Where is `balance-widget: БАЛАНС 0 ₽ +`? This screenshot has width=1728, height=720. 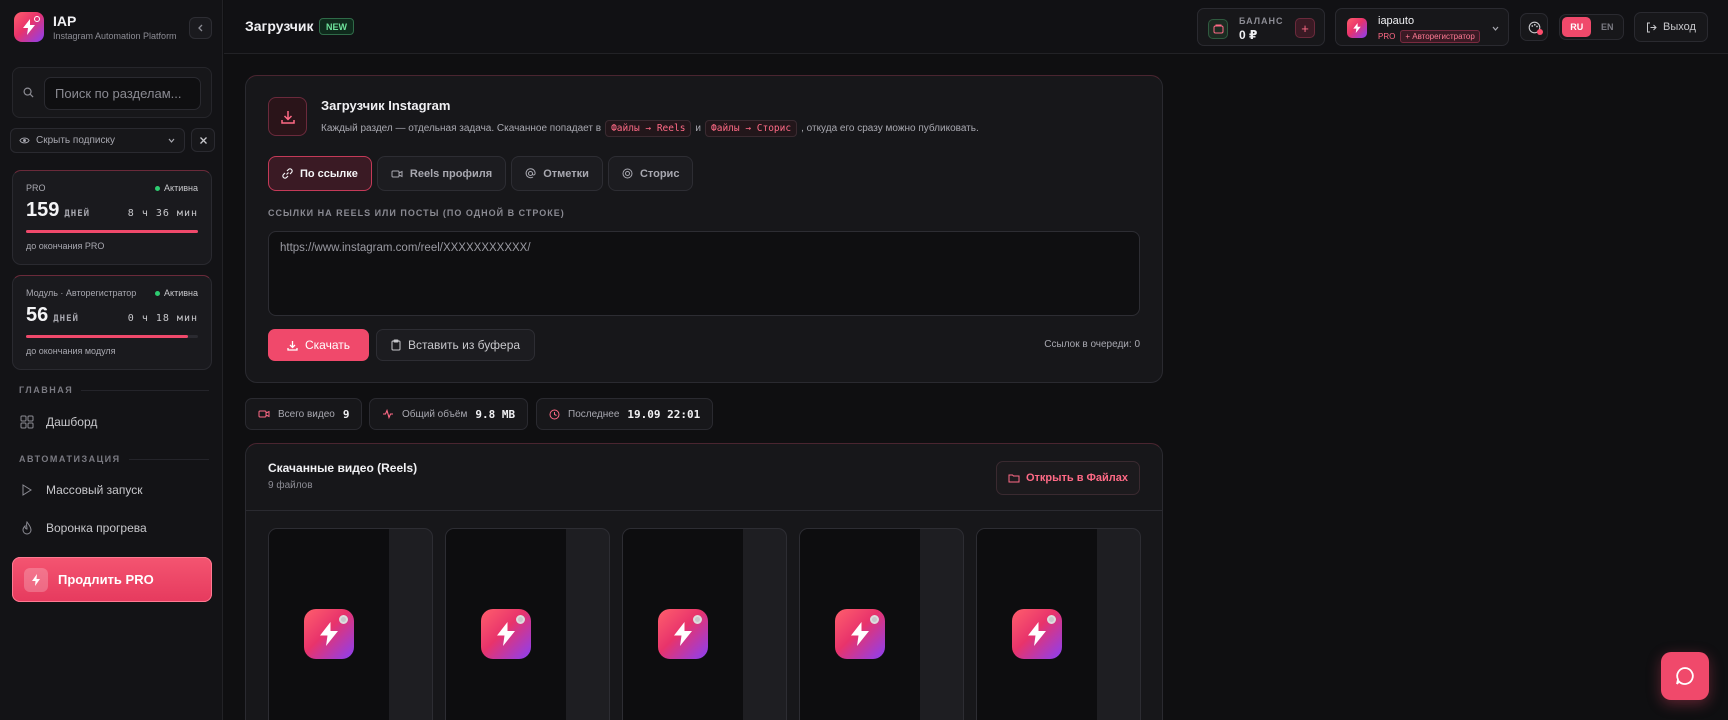 balance-widget: БАЛАНС 0 ₽ + is located at coordinates (1261, 27).